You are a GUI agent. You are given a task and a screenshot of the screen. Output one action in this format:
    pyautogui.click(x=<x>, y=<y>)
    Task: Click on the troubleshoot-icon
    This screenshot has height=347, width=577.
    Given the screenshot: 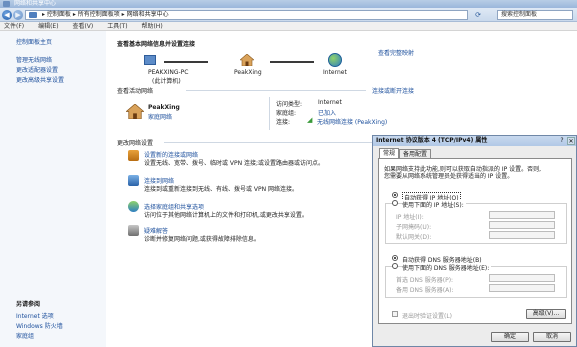 What is the action you would take?
    pyautogui.click(x=133, y=230)
    